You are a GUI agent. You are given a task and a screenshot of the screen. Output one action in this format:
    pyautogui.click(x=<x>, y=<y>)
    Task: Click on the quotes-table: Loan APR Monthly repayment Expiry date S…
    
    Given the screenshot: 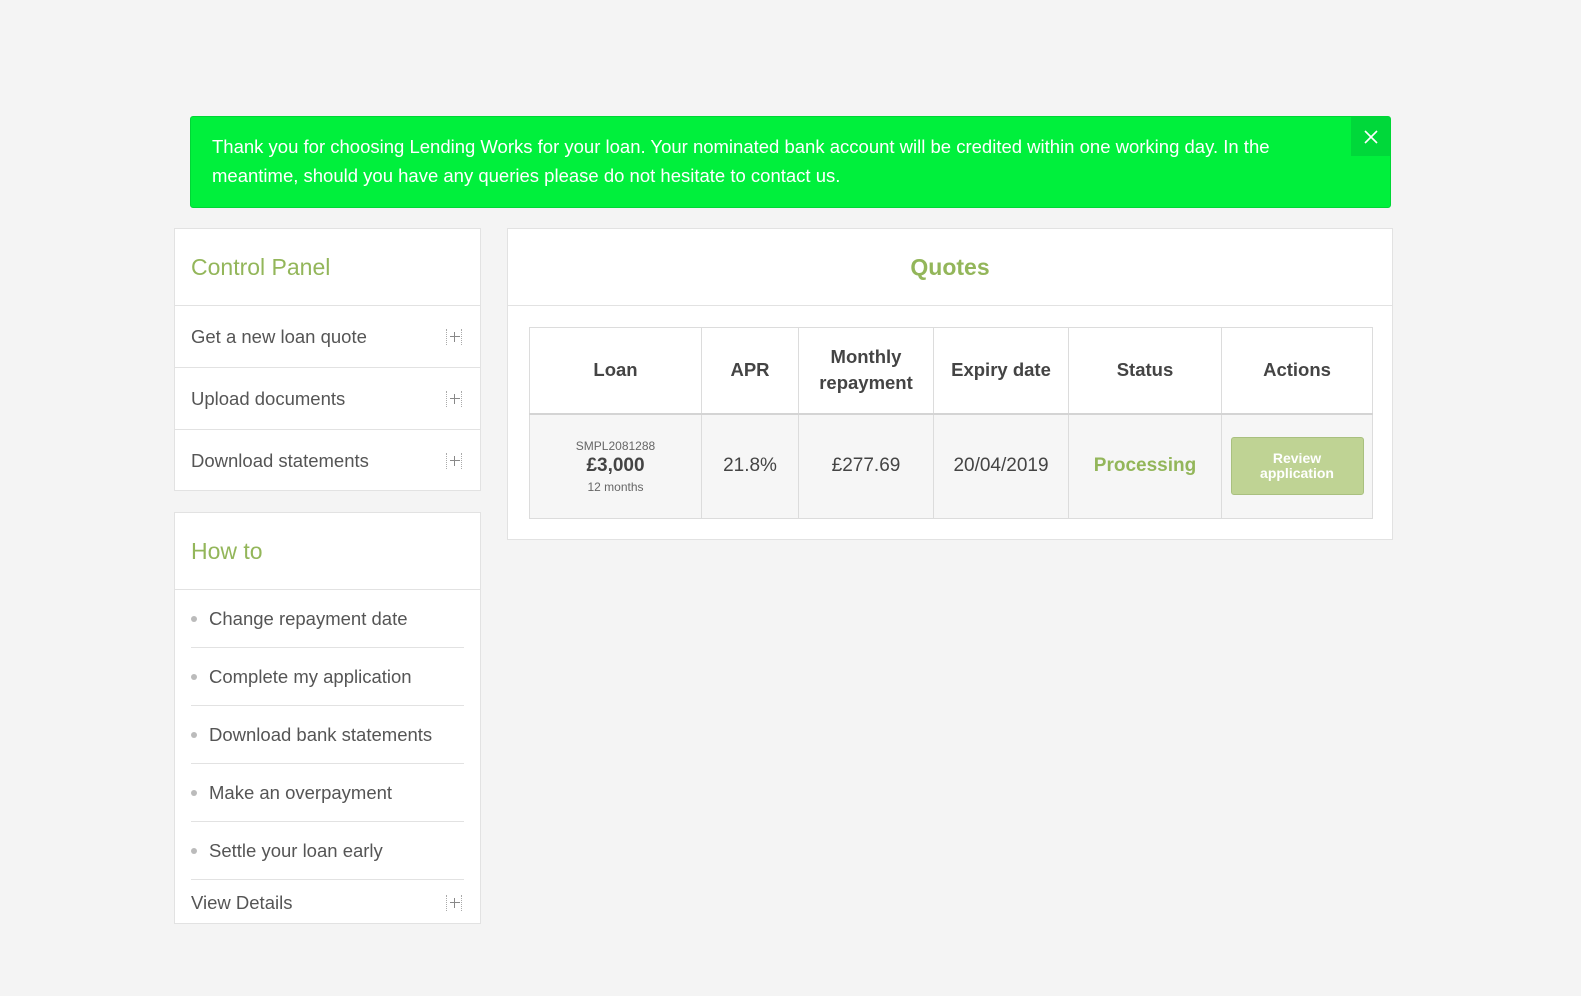 What is the action you would take?
    pyautogui.click(x=951, y=423)
    